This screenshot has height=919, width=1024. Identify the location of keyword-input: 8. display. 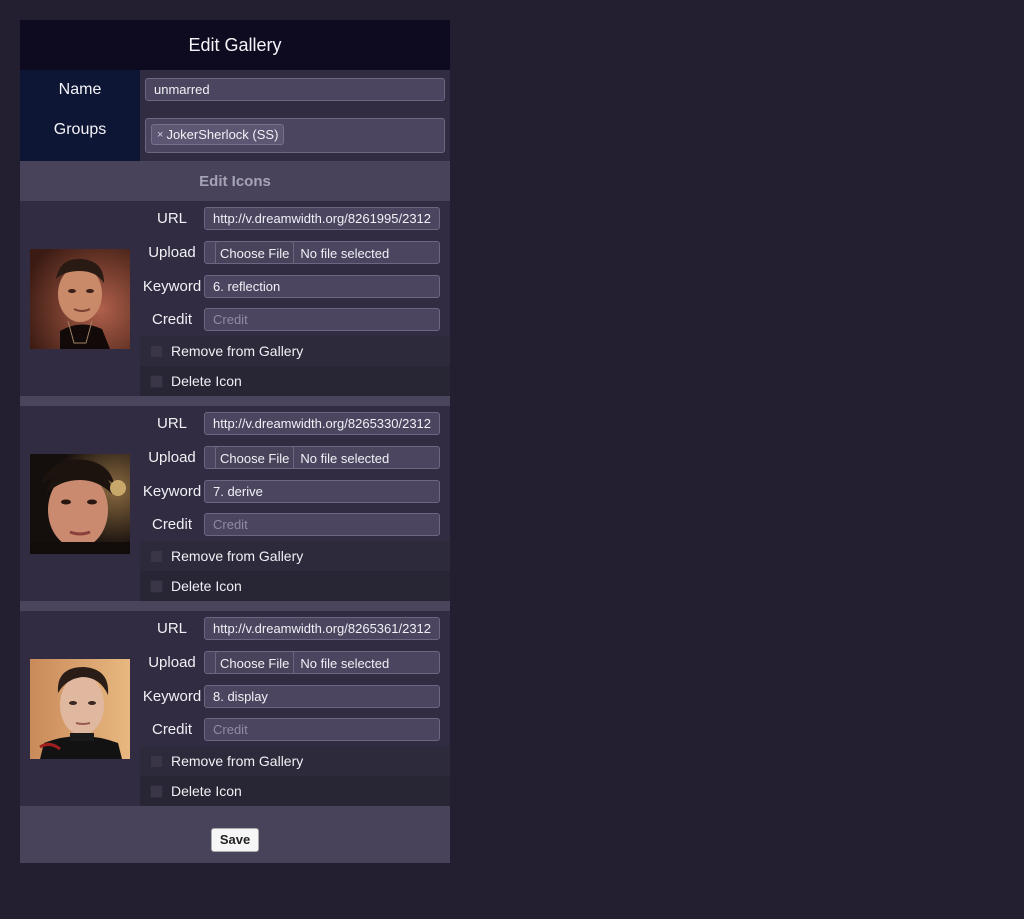
(322, 696).